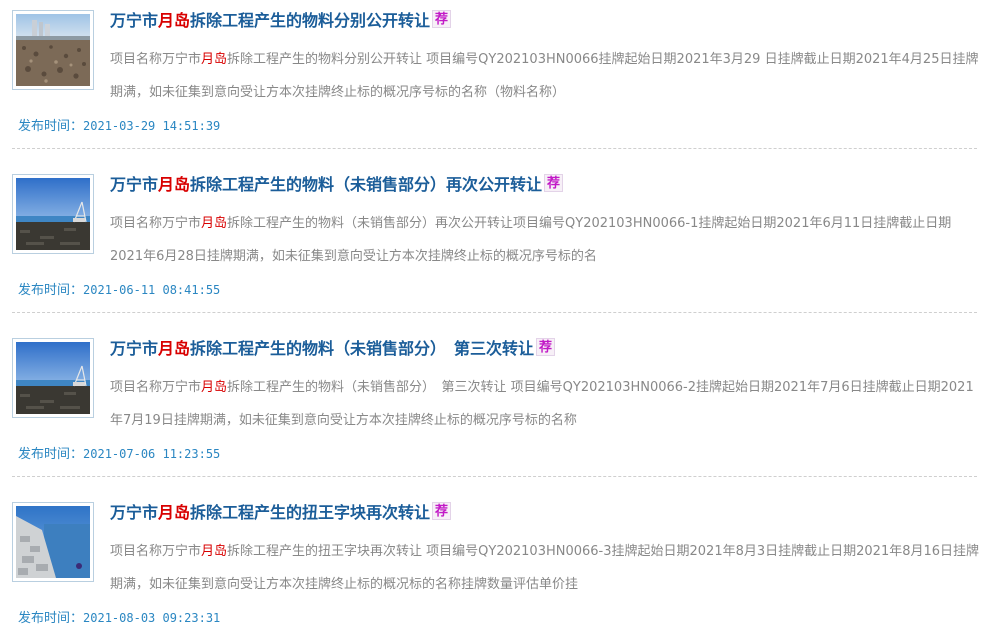  I want to click on publish-time: 发布时间：2021-07-06 11:23:55, so click(119, 452).